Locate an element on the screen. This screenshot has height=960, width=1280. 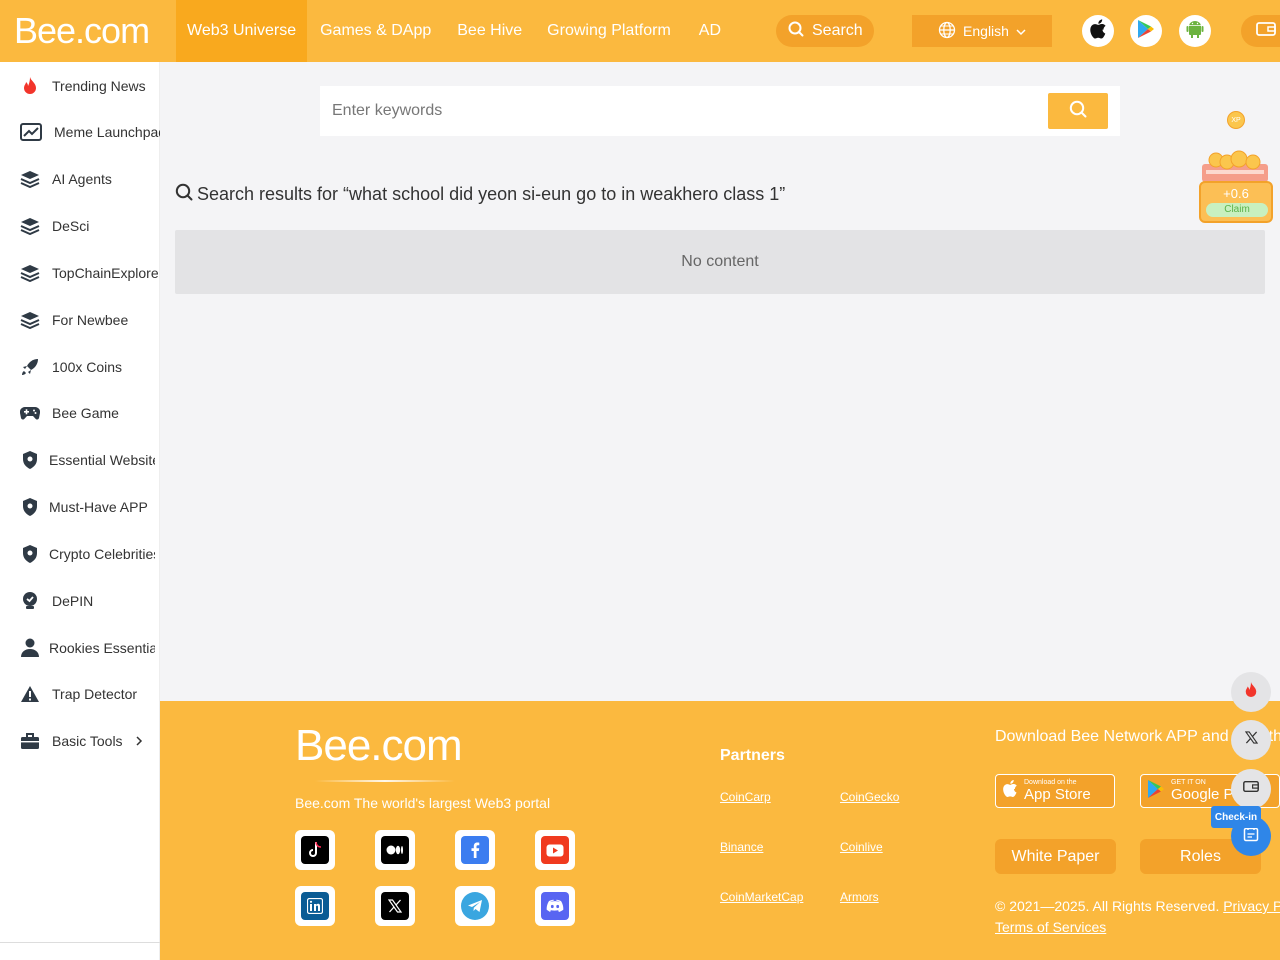
youtube-icon is located at coordinates (555, 850).